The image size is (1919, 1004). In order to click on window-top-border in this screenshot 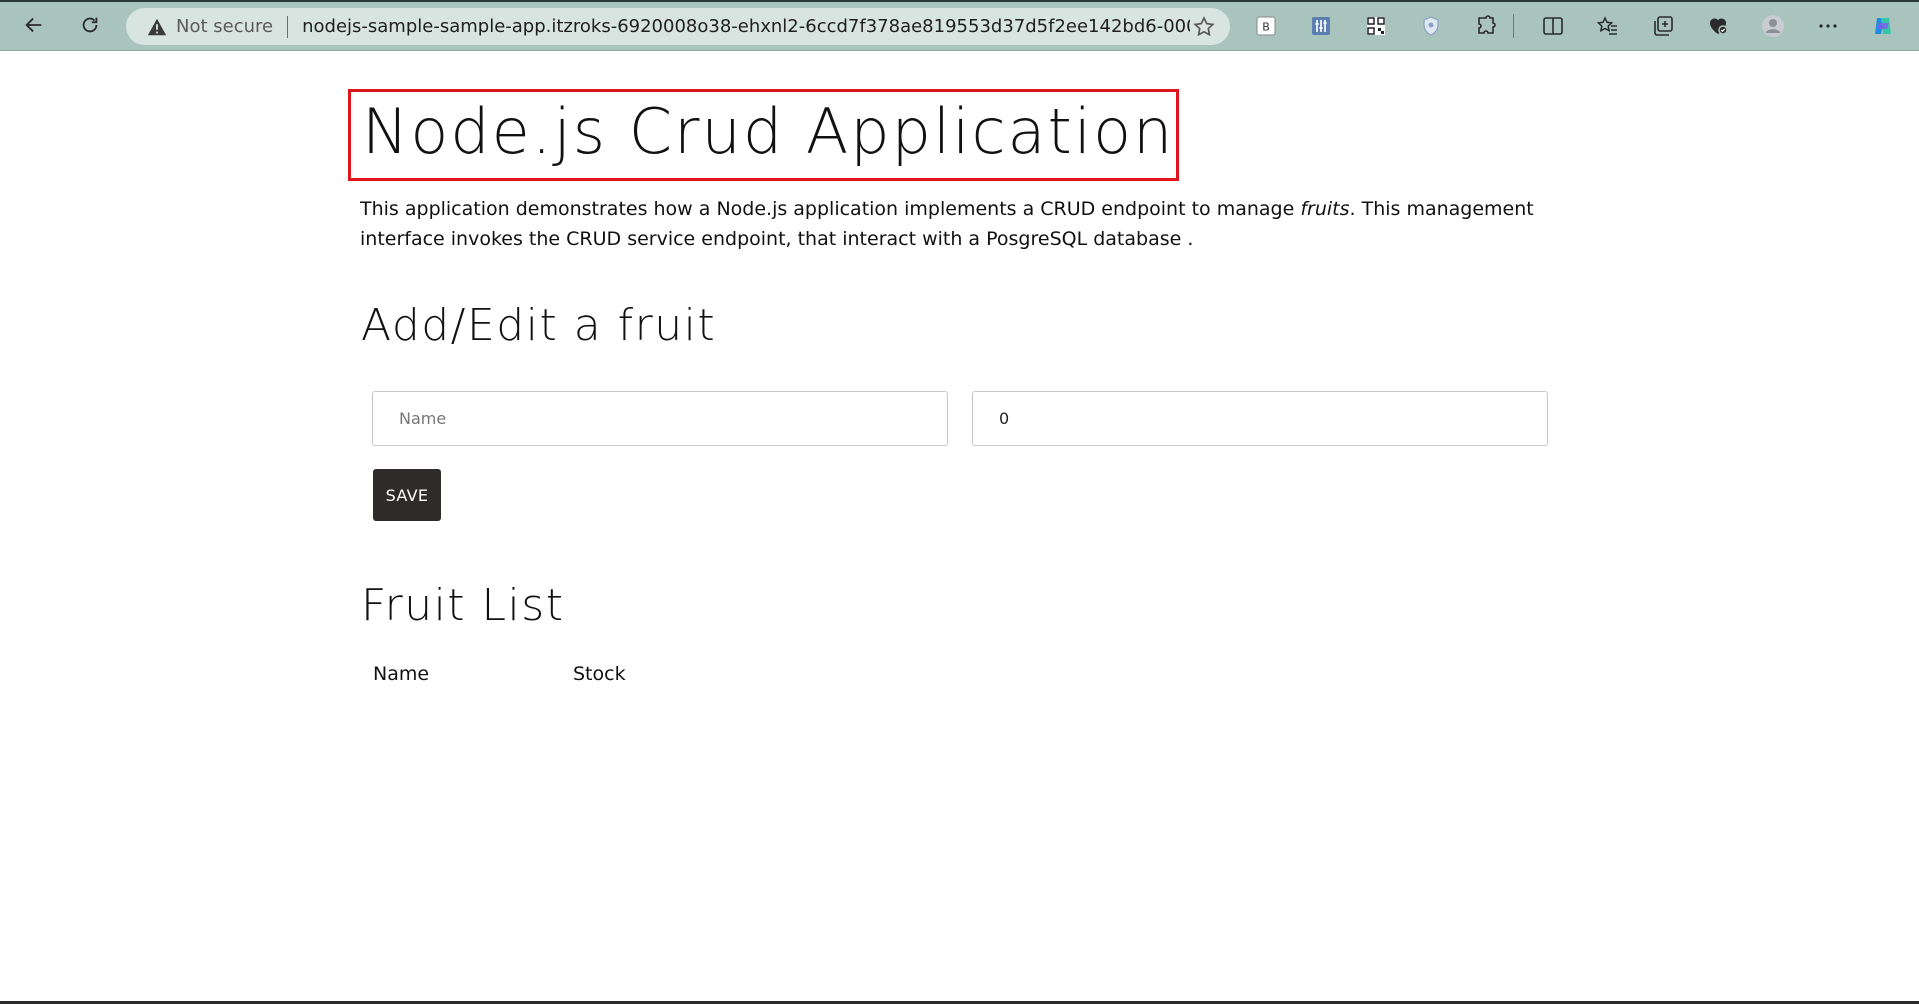, I will do `click(959, 1)`.